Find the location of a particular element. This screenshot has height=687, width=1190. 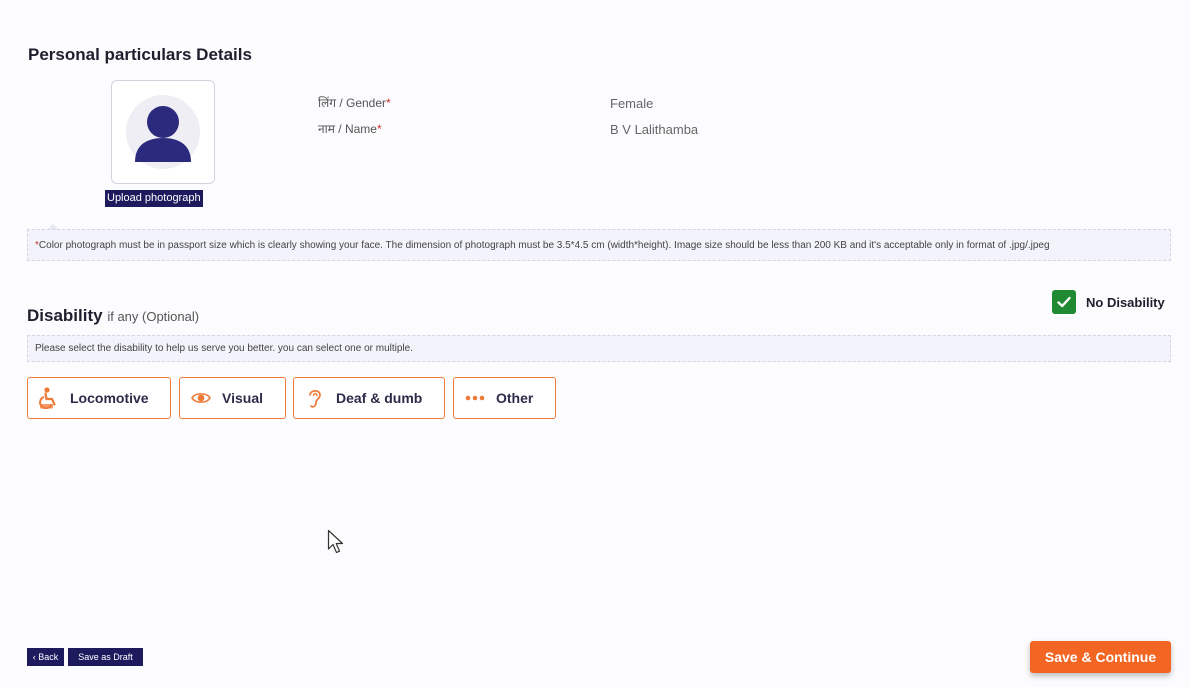

save-and-continue-button: Save & Continue is located at coordinates (1100, 657).